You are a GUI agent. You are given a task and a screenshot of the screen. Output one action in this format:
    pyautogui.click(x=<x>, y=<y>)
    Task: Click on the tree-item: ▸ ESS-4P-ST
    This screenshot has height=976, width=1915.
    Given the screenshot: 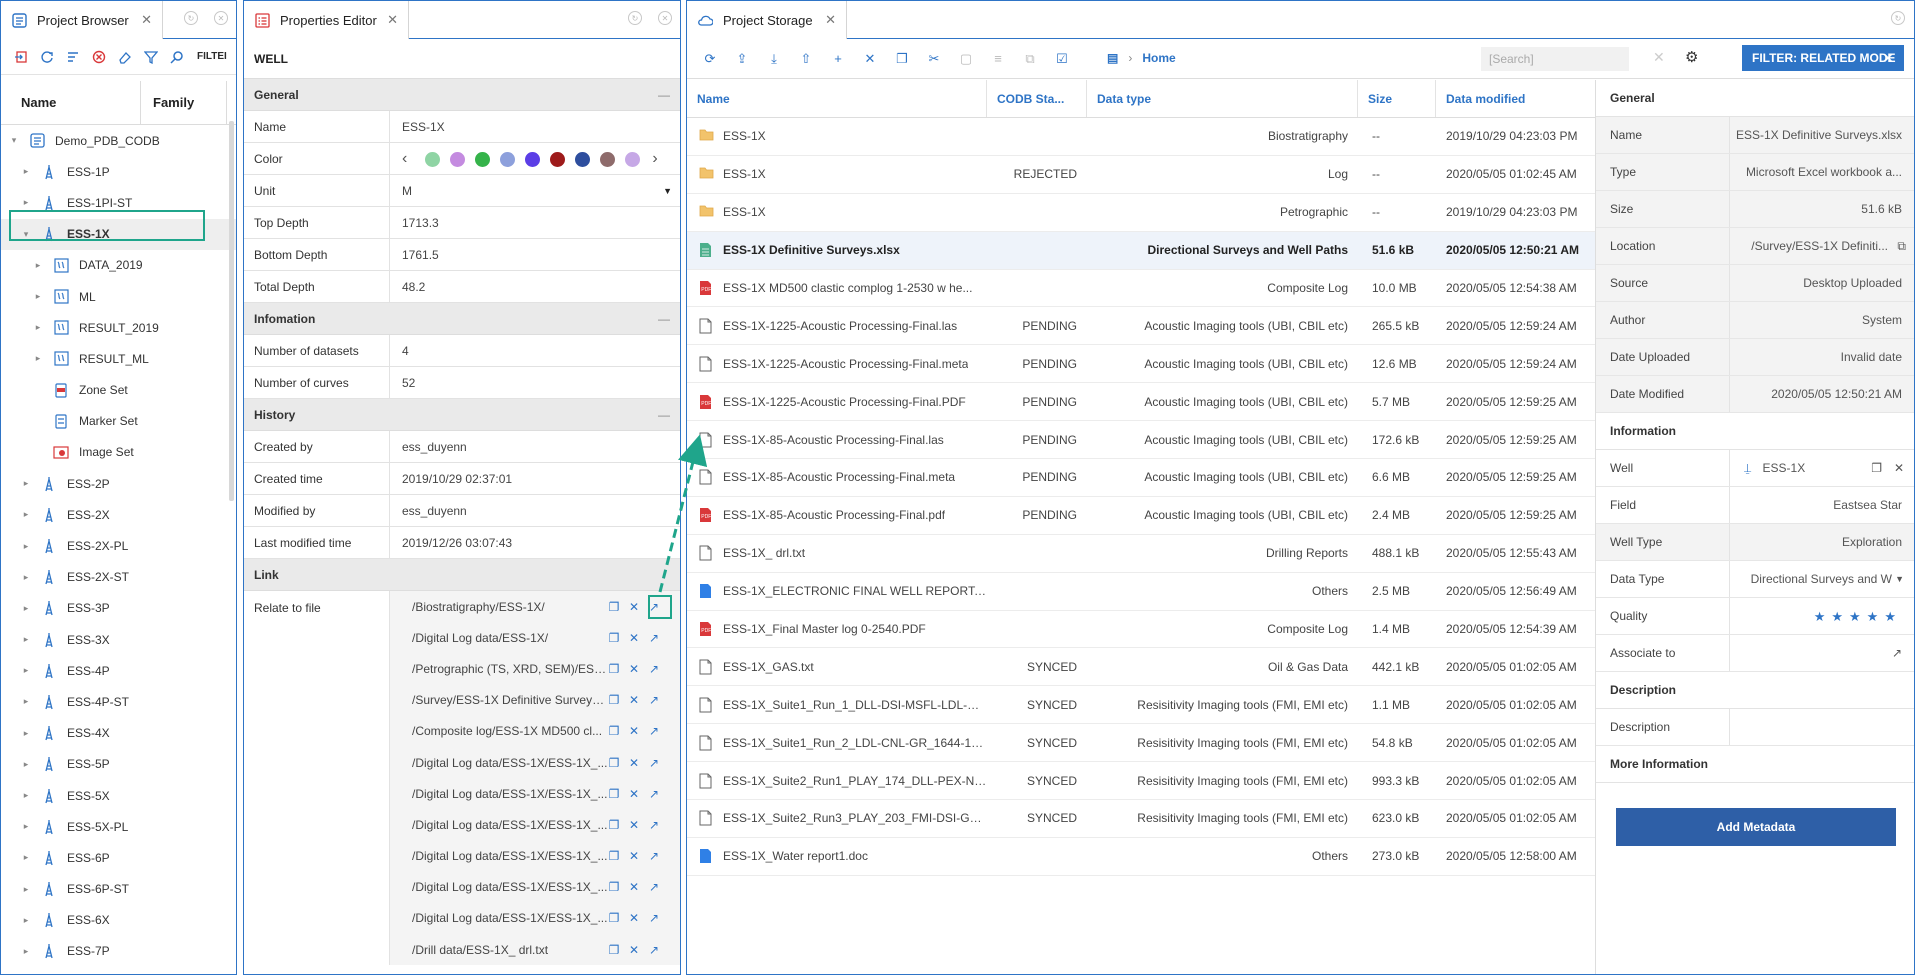 What is the action you would take?
    pyautogui.click(x=118, y=701)
    